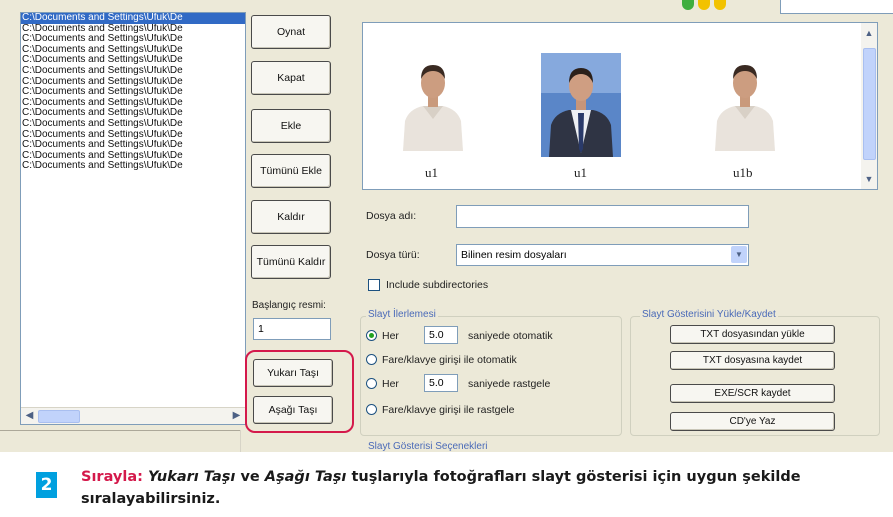 This screenshot has height=517, width=893. Describe the element at coordinates (441, 335) in the screenshot. I see `interval-seconds-input: 5.0` at that location.